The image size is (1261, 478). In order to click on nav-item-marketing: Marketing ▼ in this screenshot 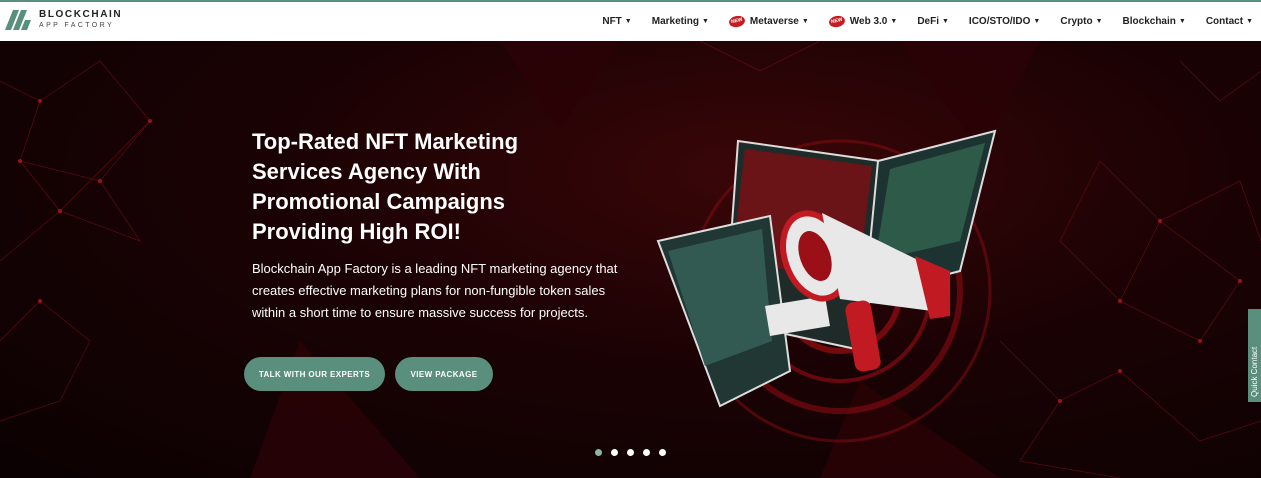, I will do `click(680, 21)`.